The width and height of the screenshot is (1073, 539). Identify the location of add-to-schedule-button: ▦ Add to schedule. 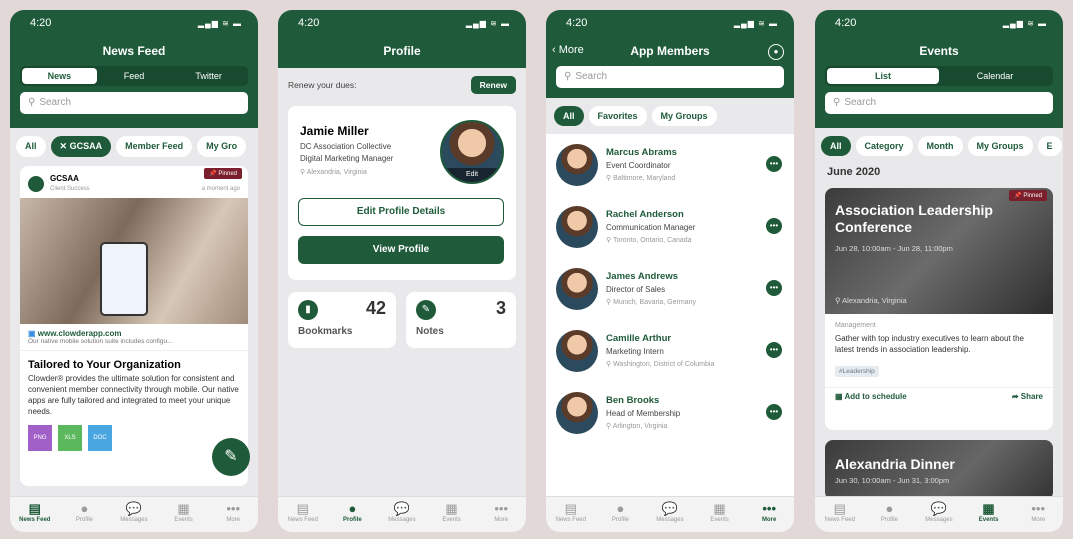
(871, 396).